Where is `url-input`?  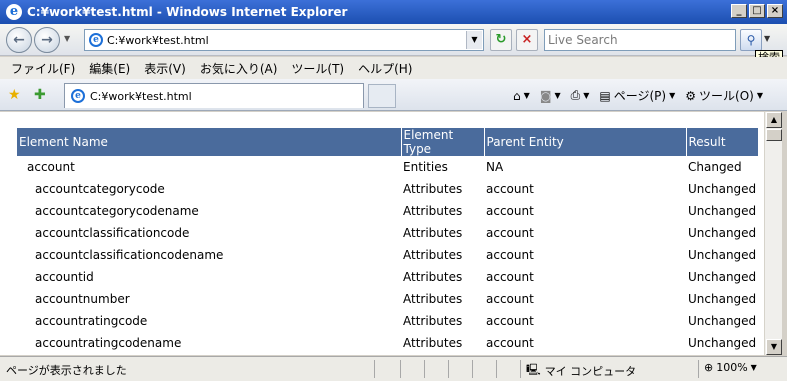
url-input is located at coordinates (287, 40).